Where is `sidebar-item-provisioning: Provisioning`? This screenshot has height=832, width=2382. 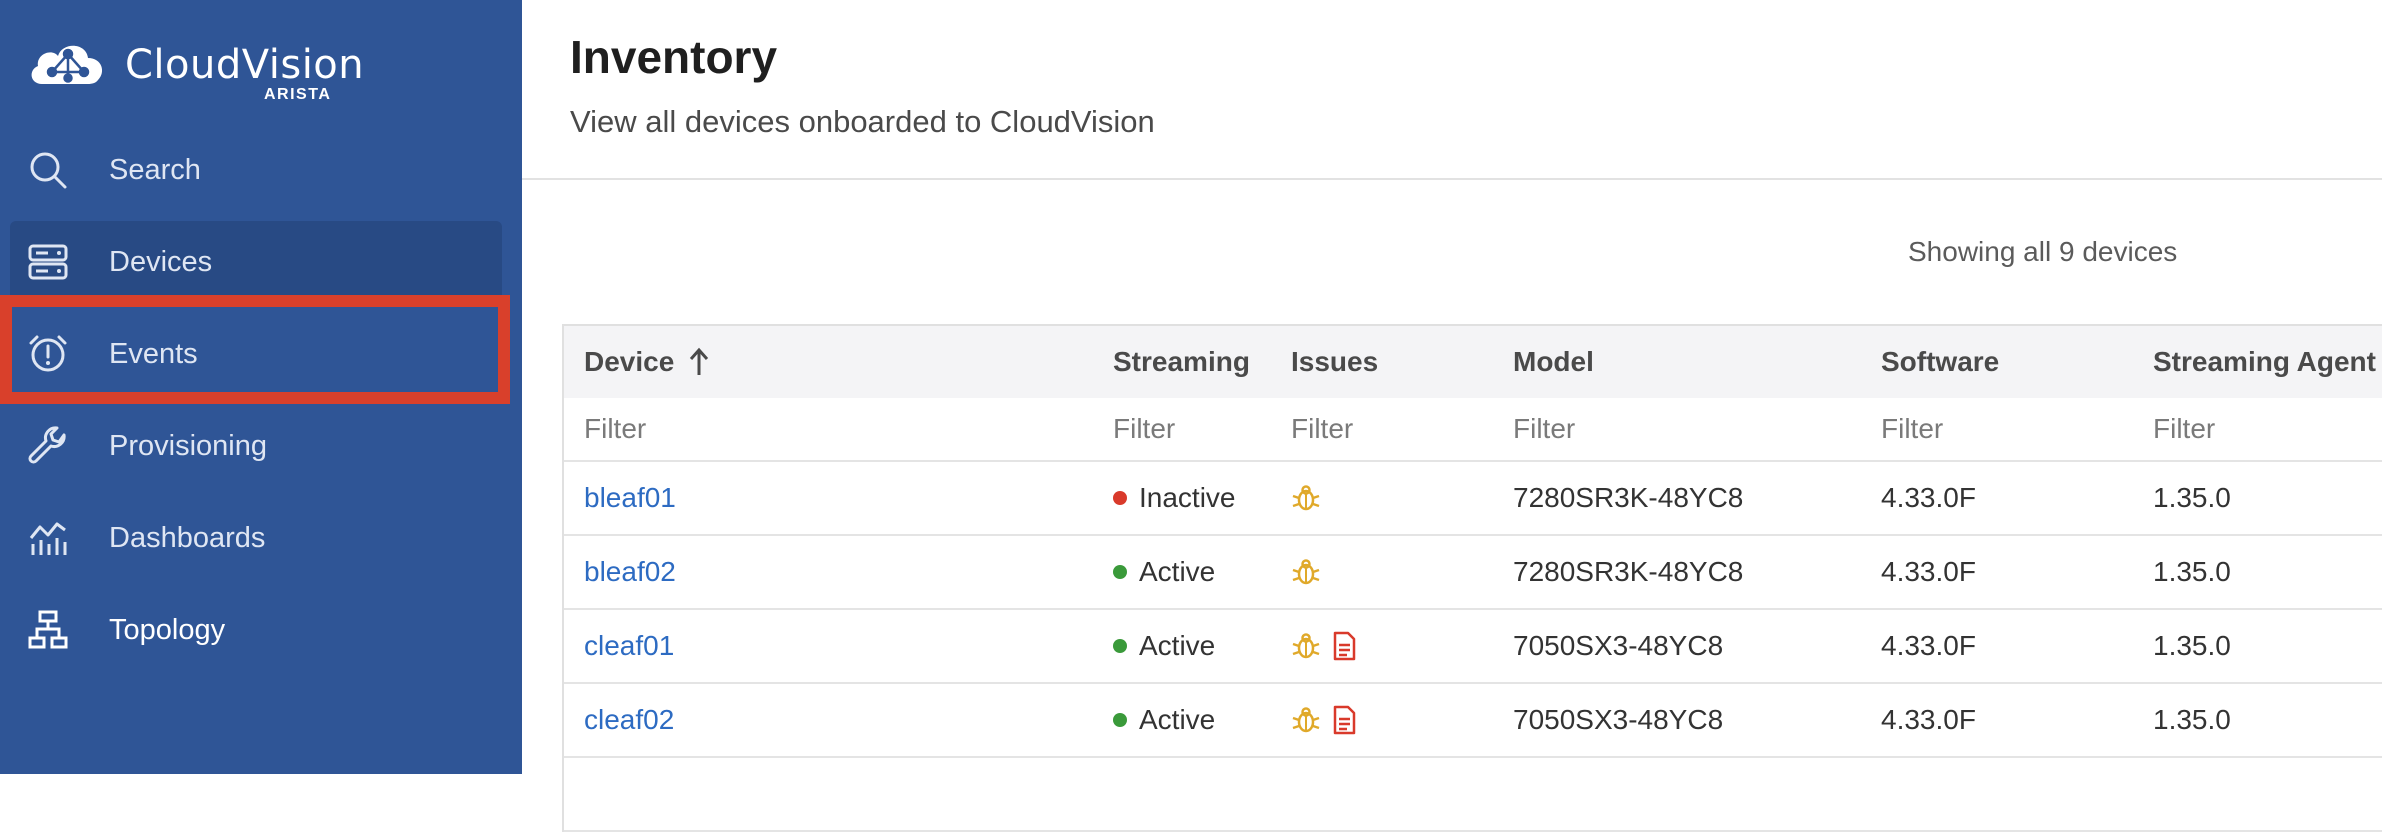
sidebar-item-provisioning: Provisioning is located at coordinates (256, 446).